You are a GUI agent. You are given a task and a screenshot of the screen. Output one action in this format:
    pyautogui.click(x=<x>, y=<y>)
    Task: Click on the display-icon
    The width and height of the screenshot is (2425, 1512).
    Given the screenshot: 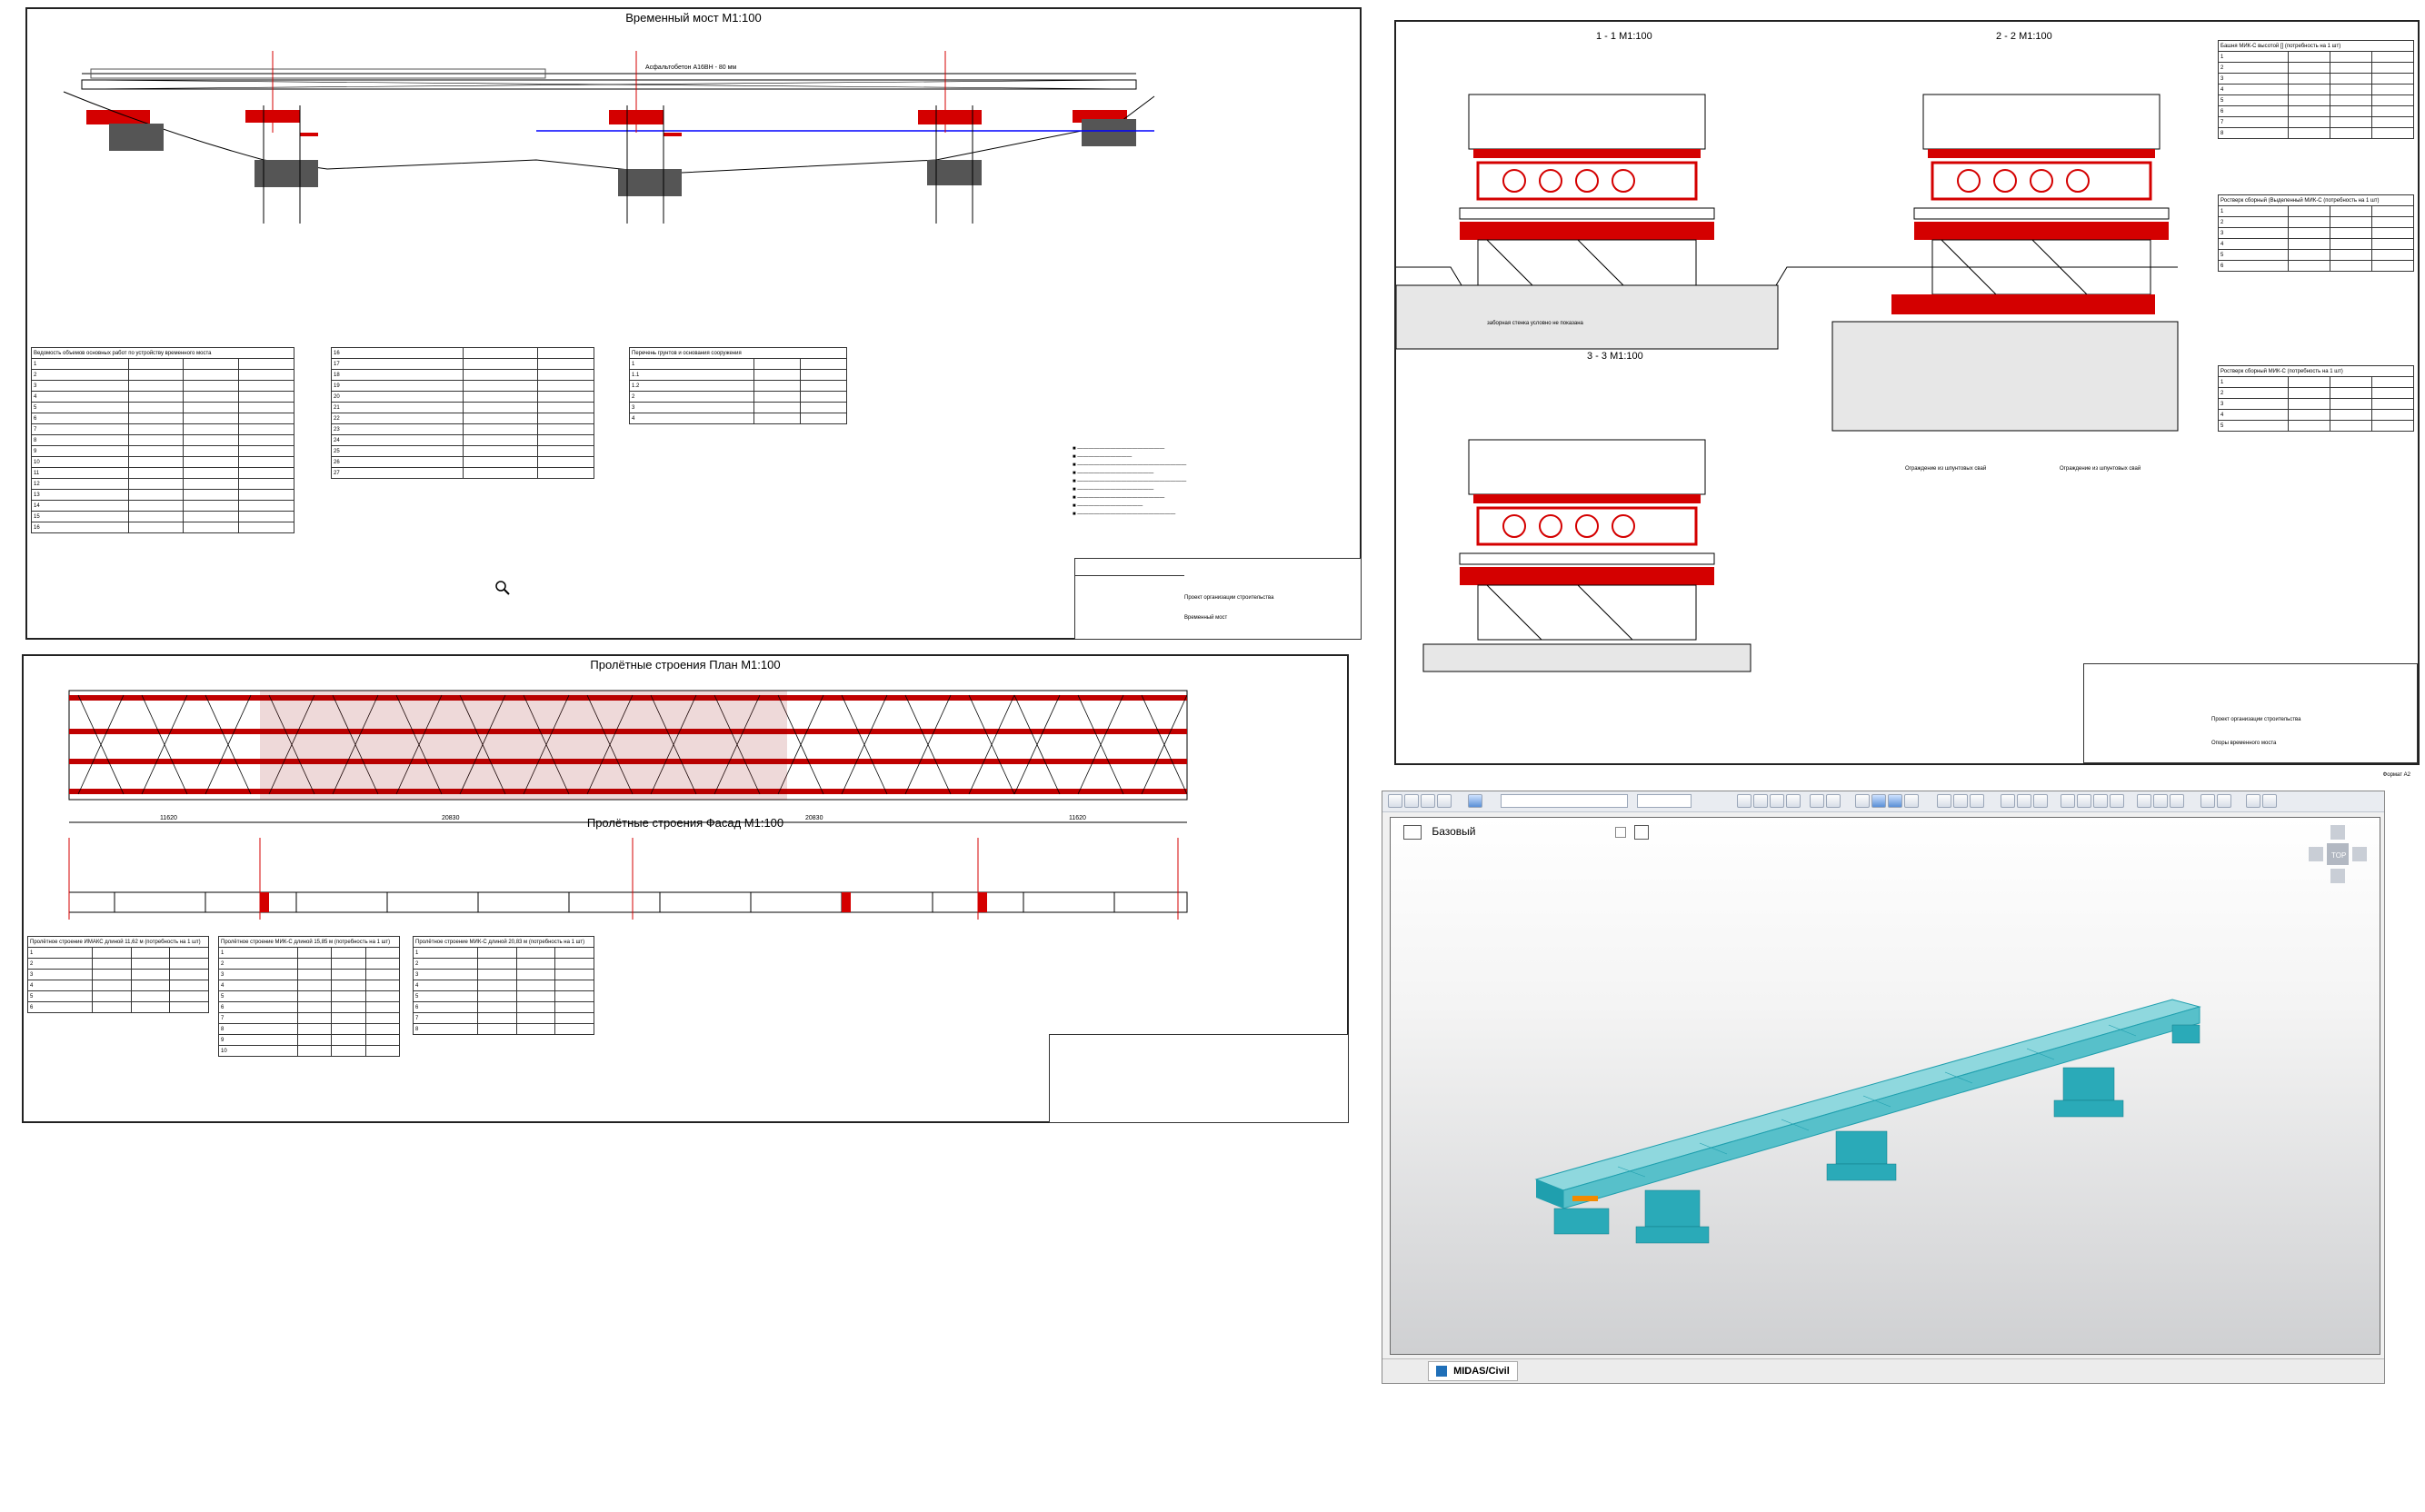 What is the action you would take?
    pyautogui.click(x=2207, y=801)
    